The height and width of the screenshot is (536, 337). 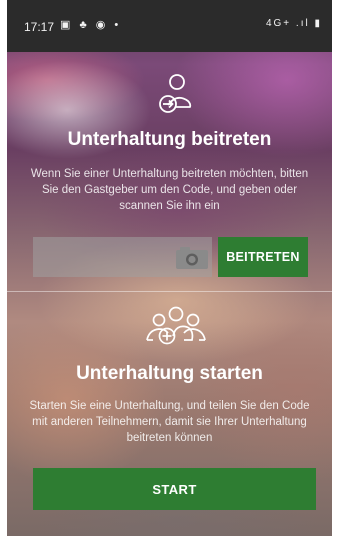 I want to click on signal-battery-icons: 4G+ .ıl ▮, so click(x=293, y=23).